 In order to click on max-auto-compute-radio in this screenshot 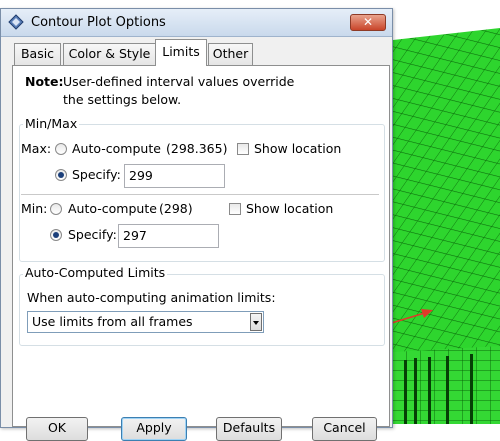, I will do `click(61, 149)`.